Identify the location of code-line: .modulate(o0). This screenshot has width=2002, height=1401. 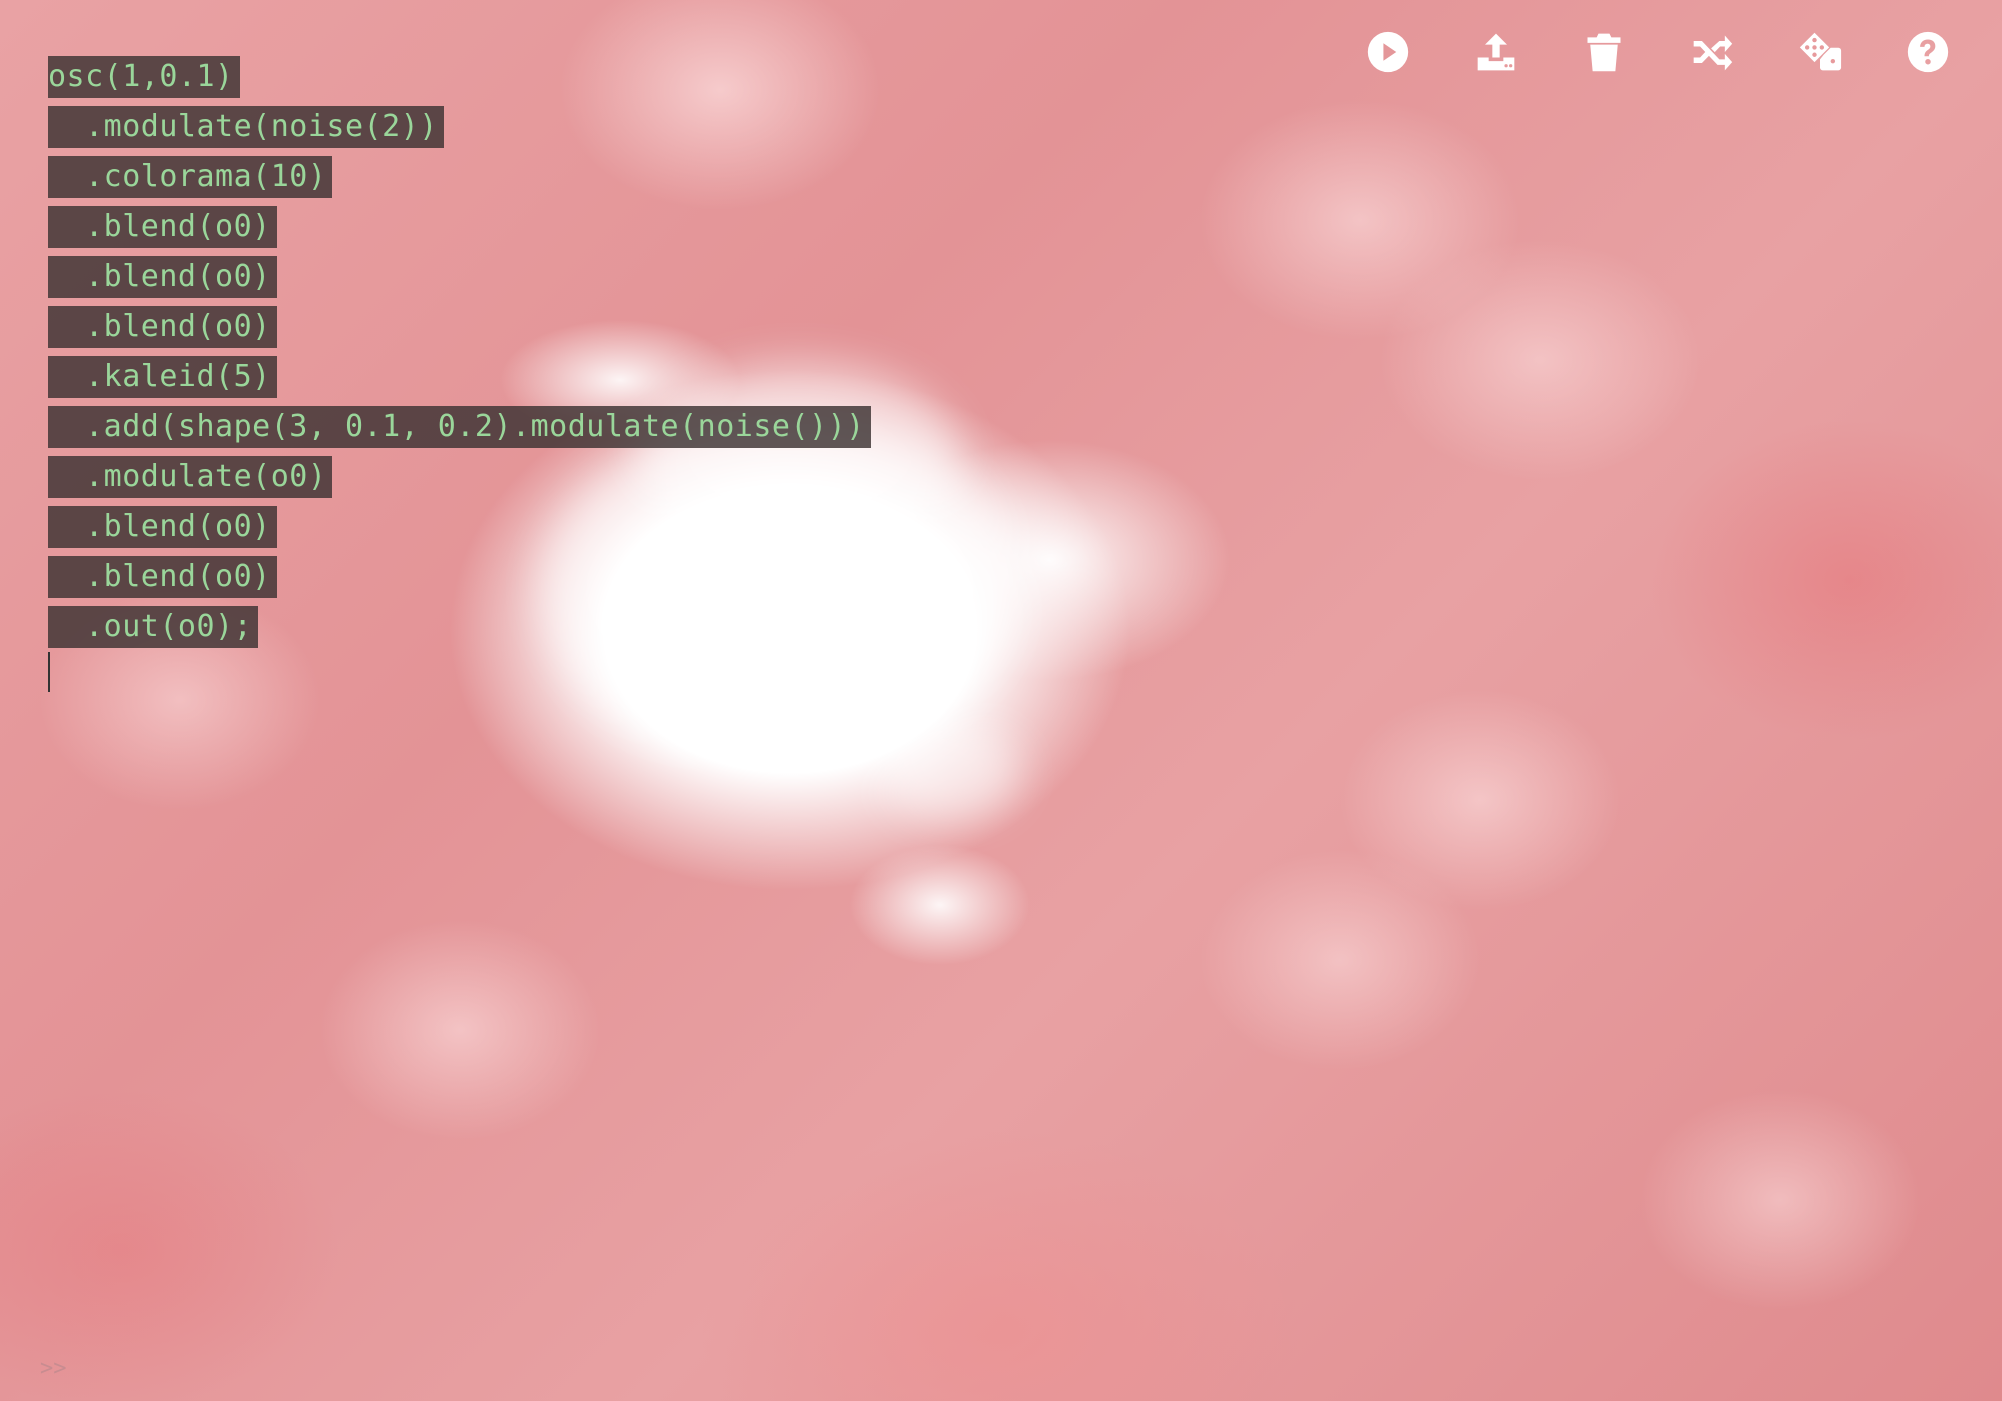
(459, 477).